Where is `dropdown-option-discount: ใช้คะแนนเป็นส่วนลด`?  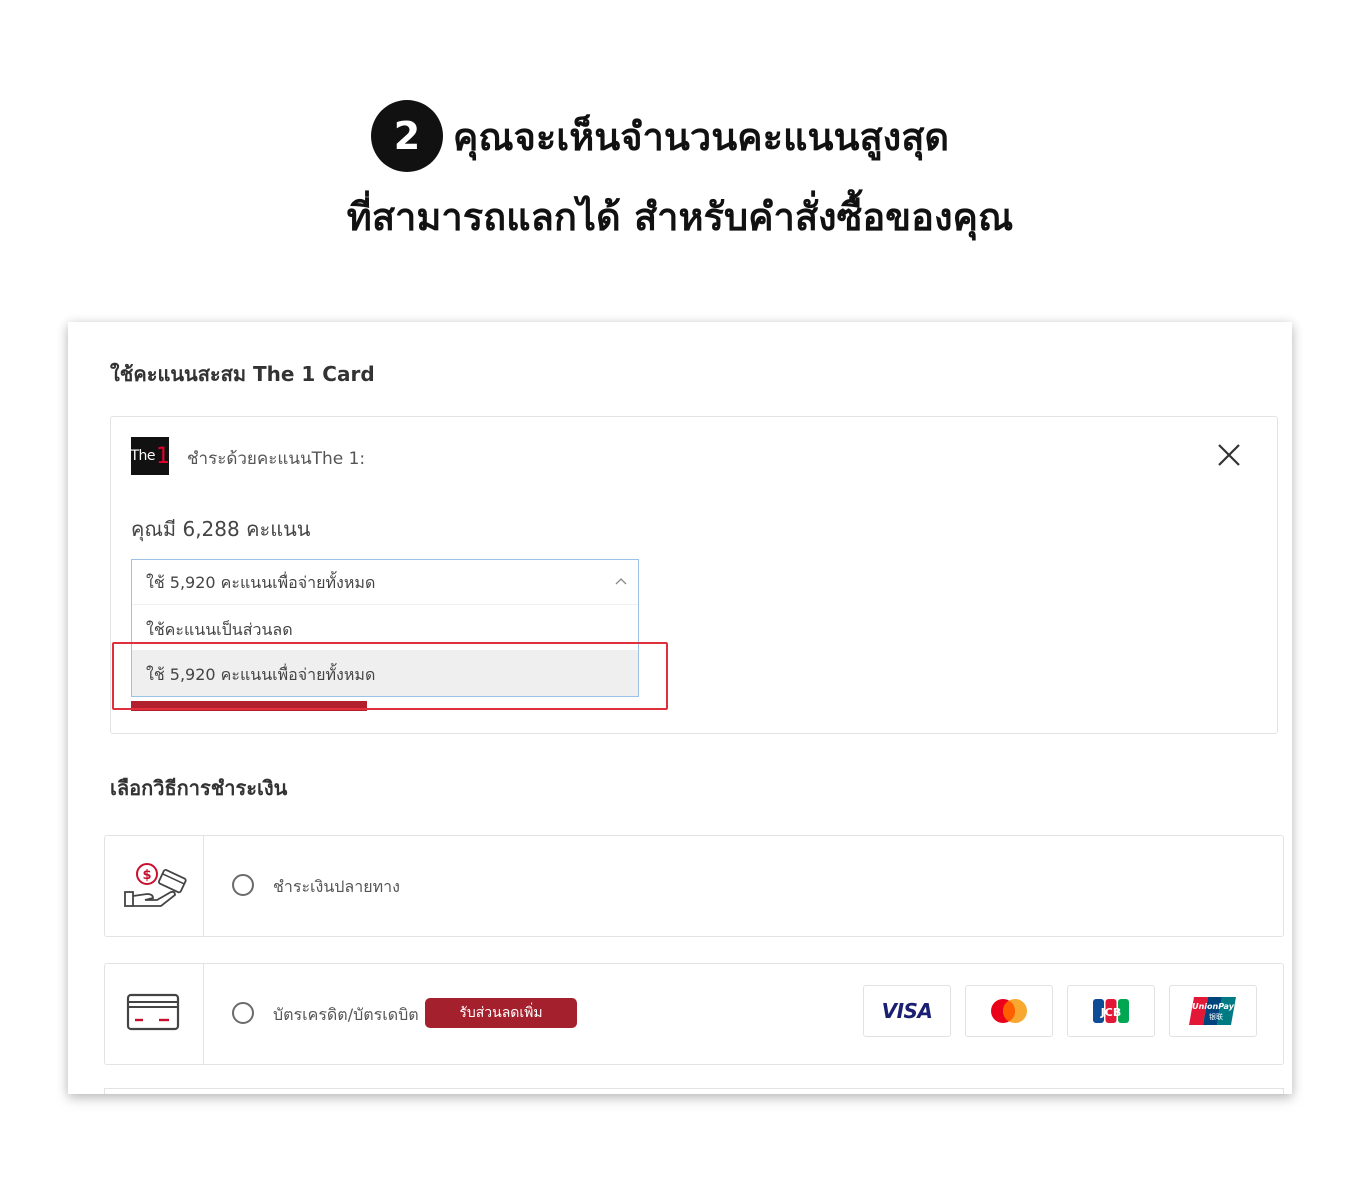 dropdown-option-discount: ใช้คะแนนเป็นส่วนลด is located at coordinates (385, 627).